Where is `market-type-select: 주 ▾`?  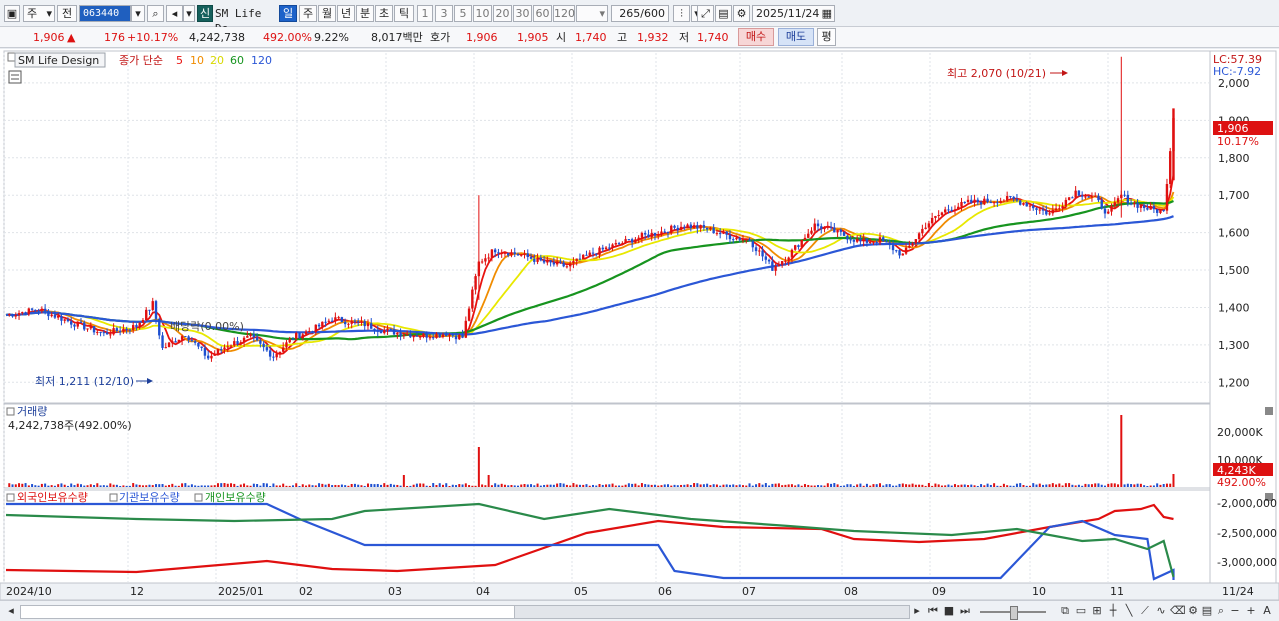 market-type-select: 주 ▾ is located at coordinates (39, 13).